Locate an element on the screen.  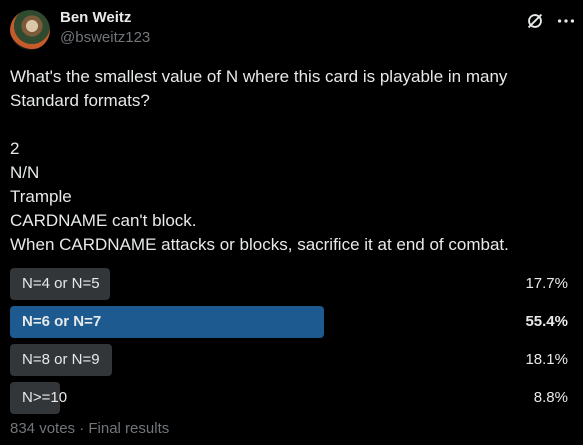
author-handle: @bsweitz123 is located at coordinates (105, 37).